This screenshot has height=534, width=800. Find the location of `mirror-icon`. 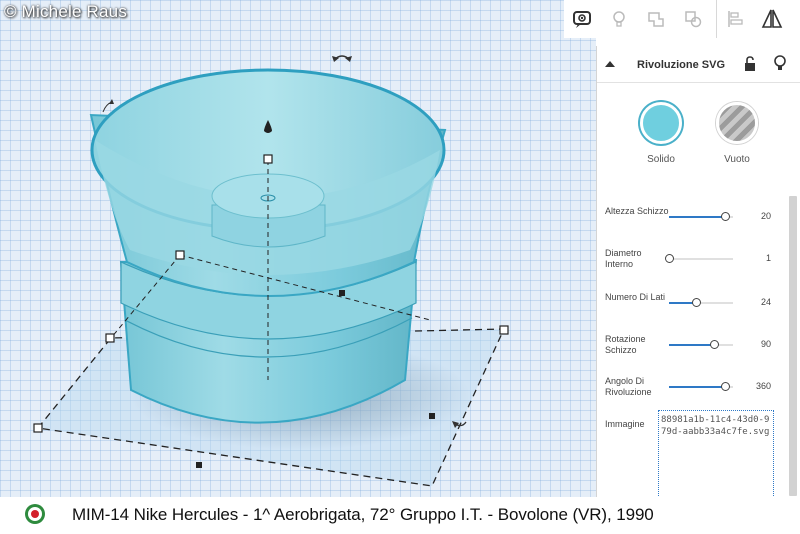

mirror-icon is located at coordinates (772, 18).